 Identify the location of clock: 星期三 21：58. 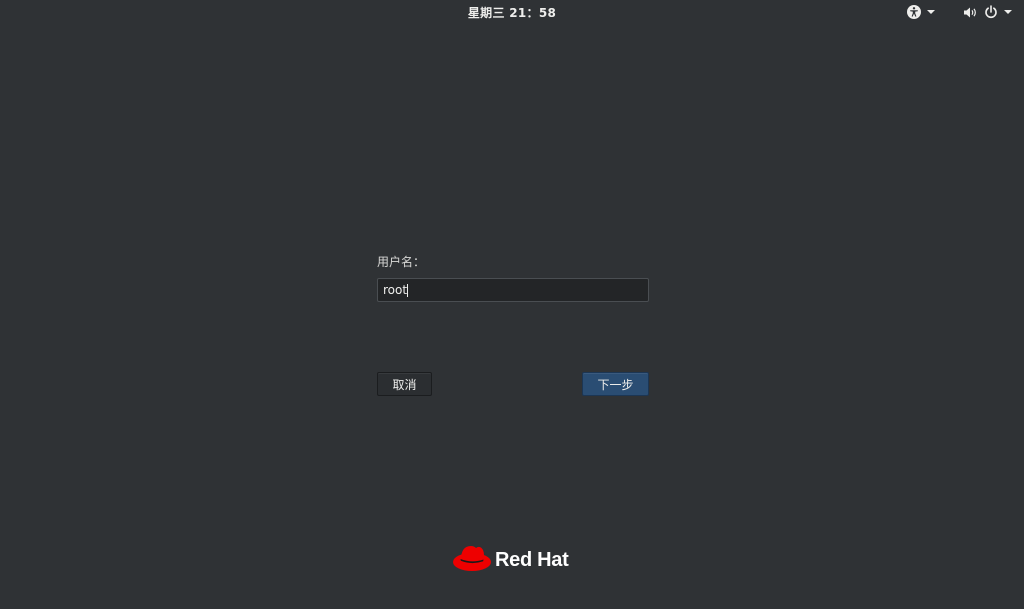
(512, 12).